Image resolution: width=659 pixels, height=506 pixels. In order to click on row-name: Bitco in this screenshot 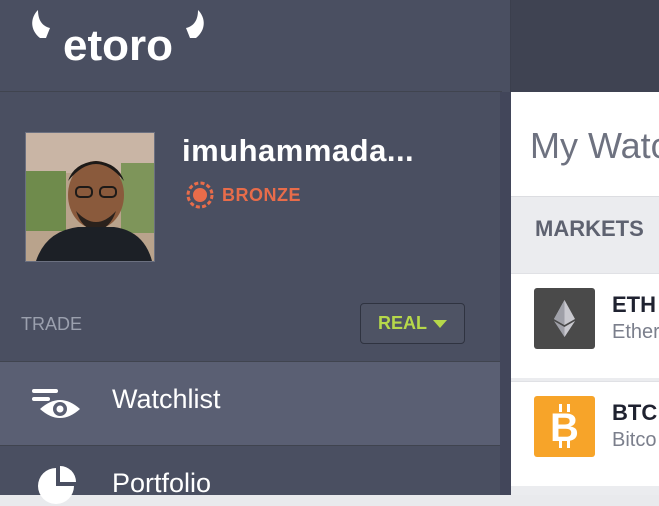, I will do `click(634, 440)`.